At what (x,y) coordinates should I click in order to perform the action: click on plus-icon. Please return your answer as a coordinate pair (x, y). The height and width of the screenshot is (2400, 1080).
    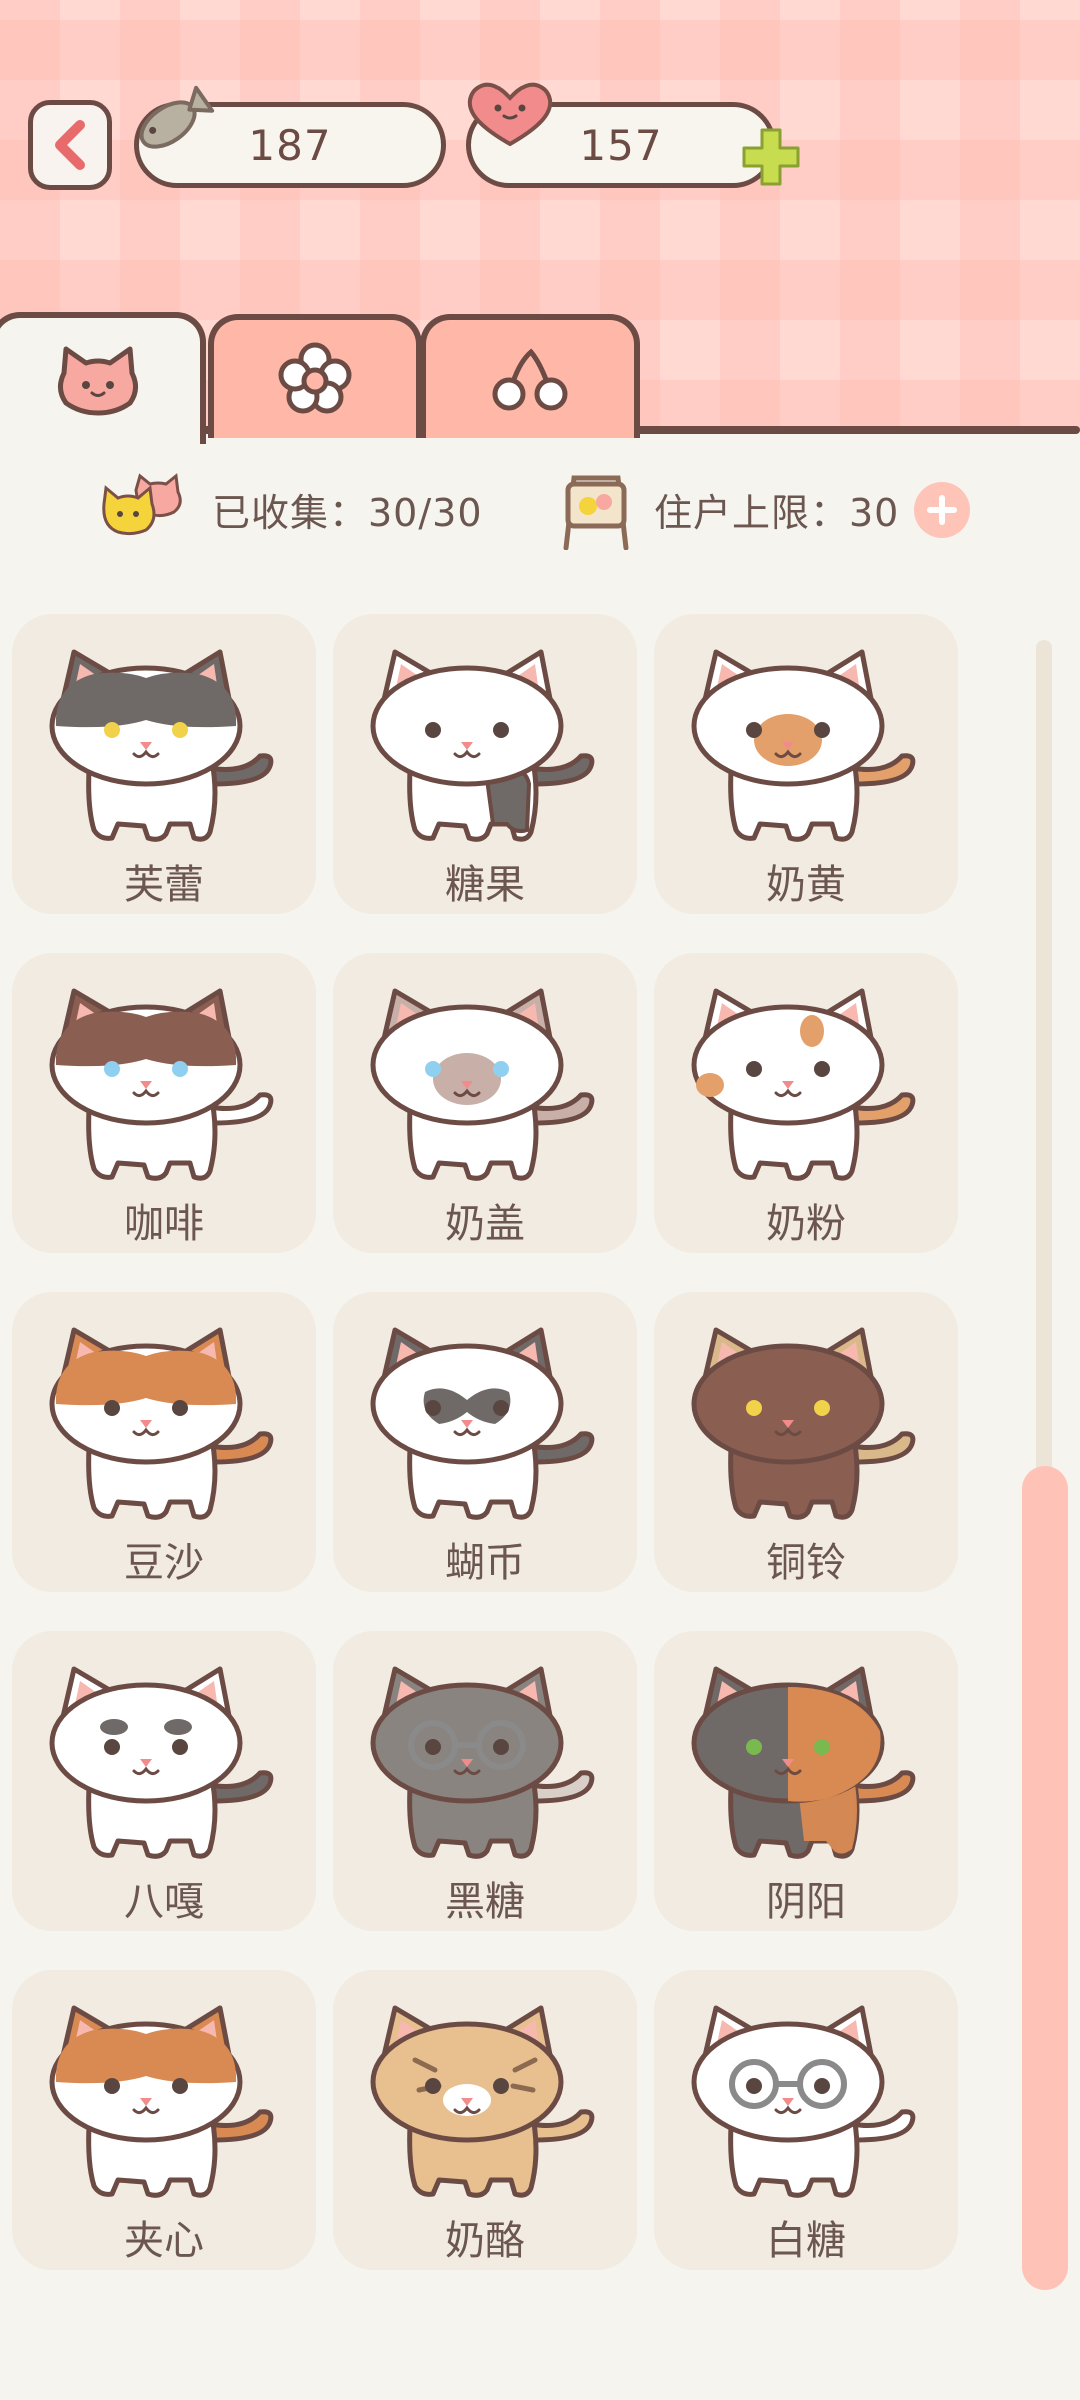
    Looking at the image, I should click on (942, 510).